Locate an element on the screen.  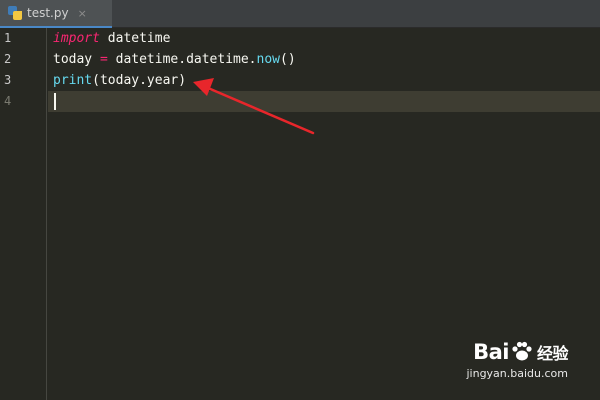
code-line-3: print(today.year) is located at coordinates (119, 80).